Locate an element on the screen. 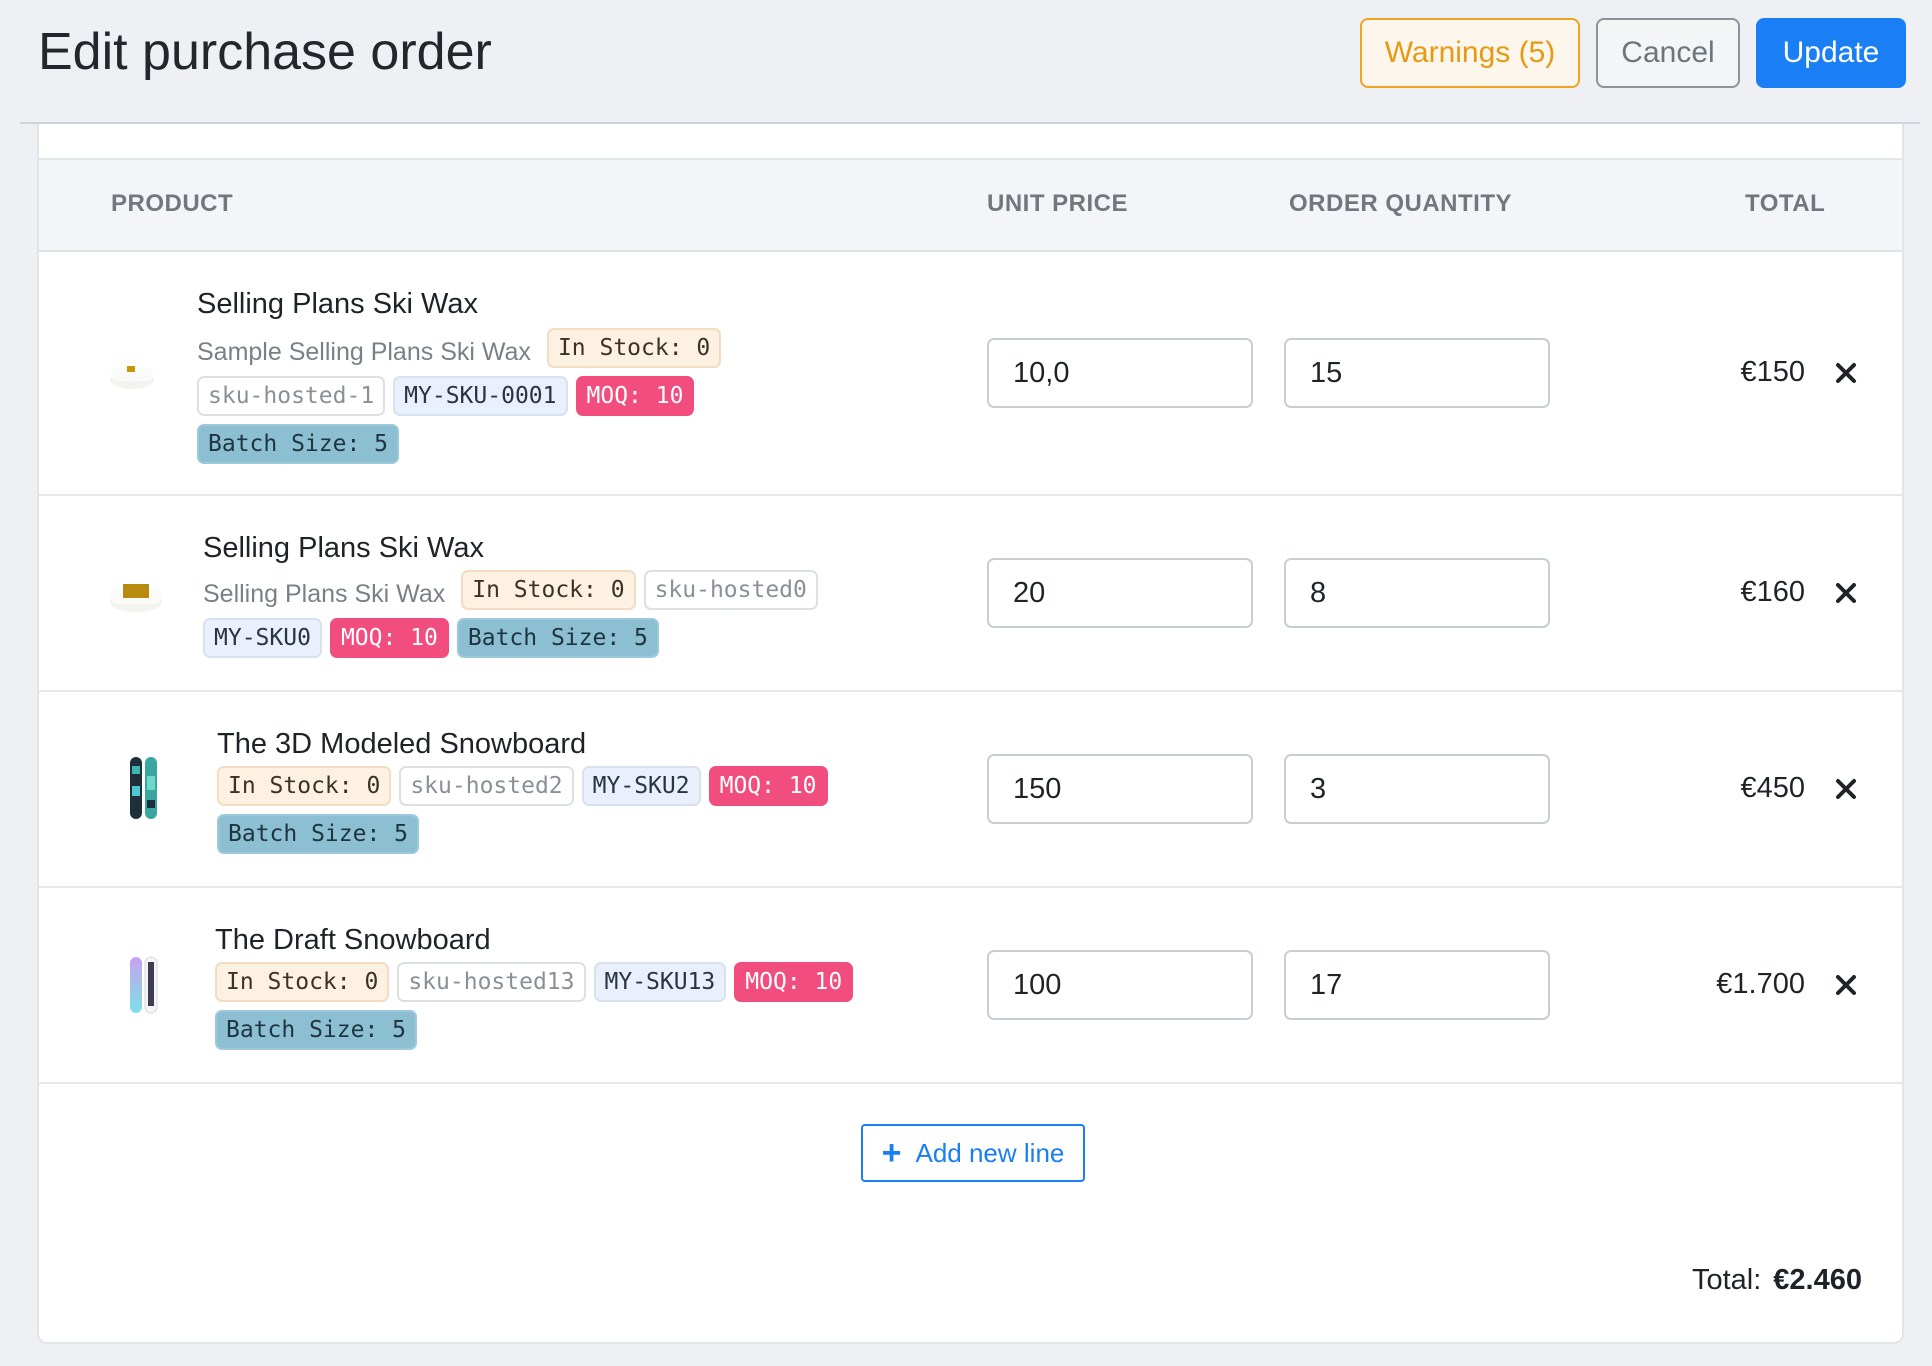 The width and height of the screenshot is (1932, 1366). sku-hosted-badge: sku-hosted-1 is located at coordinates (291, 396).